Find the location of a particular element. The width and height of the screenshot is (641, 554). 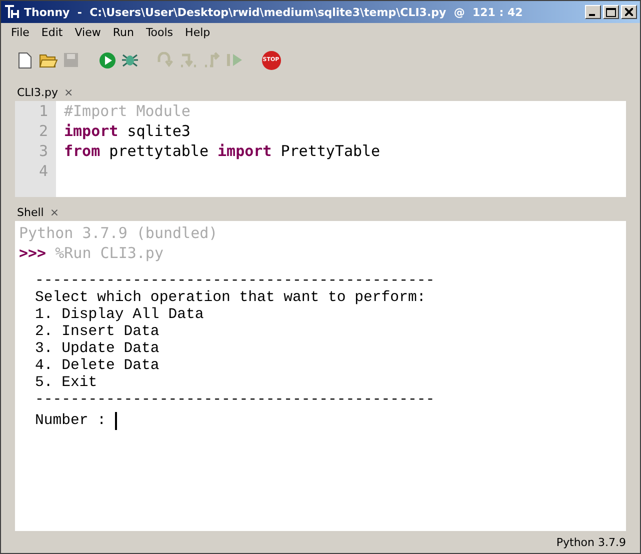

line-number: 1 is located at coordinates (43, 111).